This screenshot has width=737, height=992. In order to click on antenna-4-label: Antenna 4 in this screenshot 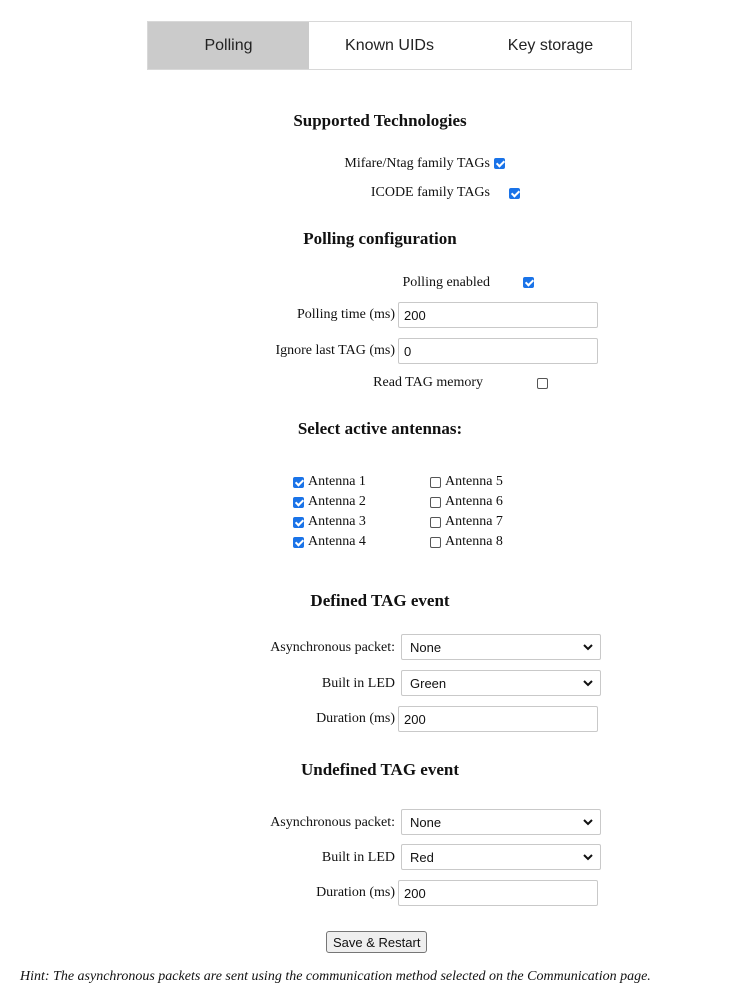, I will do `click(337, 541)`.